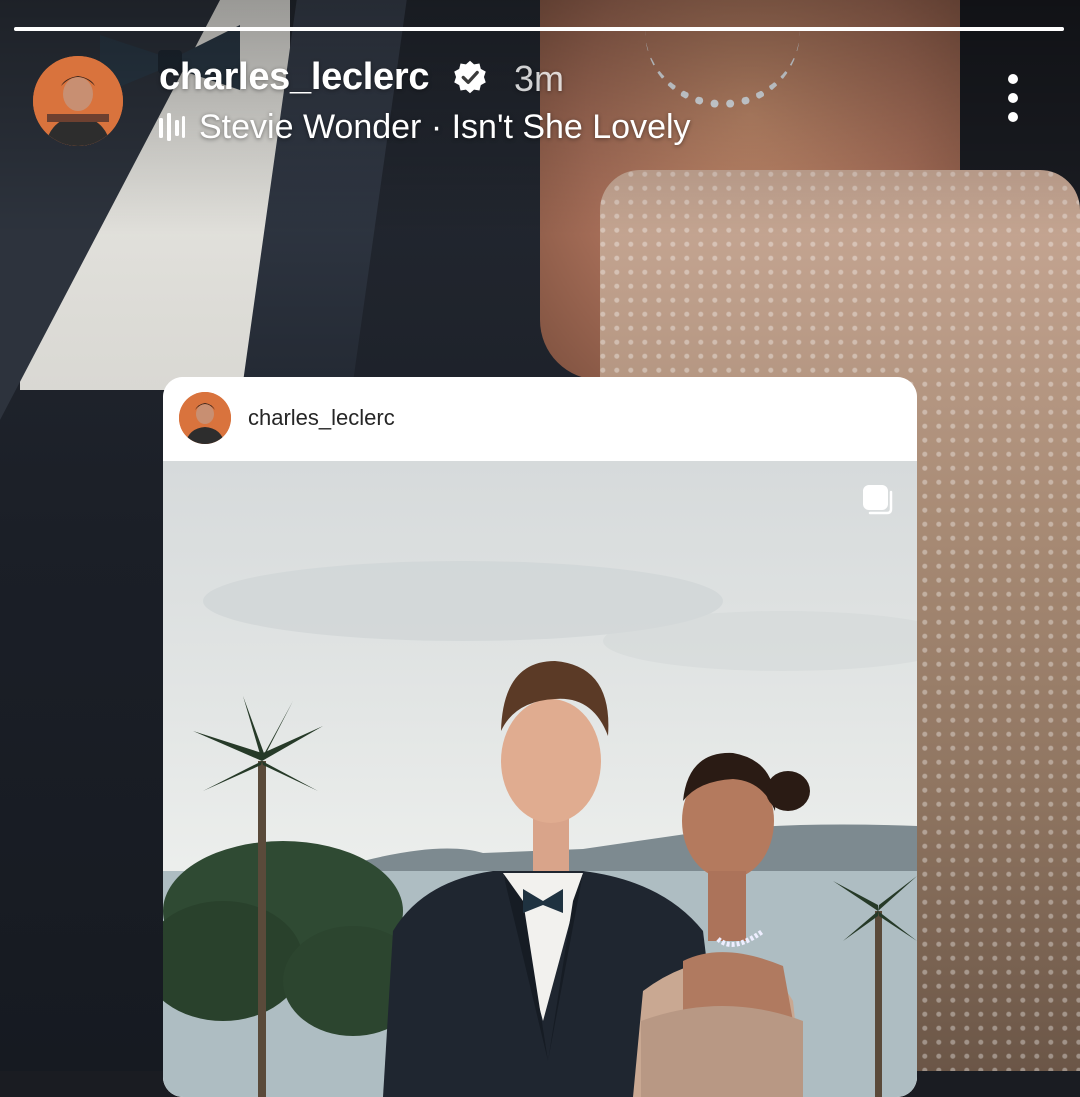 This screenshot has height=1097, width=1080. Describe the element at coordinates (878, 500) in the screenshot. I see `carousel-multiple-icon` at that location.